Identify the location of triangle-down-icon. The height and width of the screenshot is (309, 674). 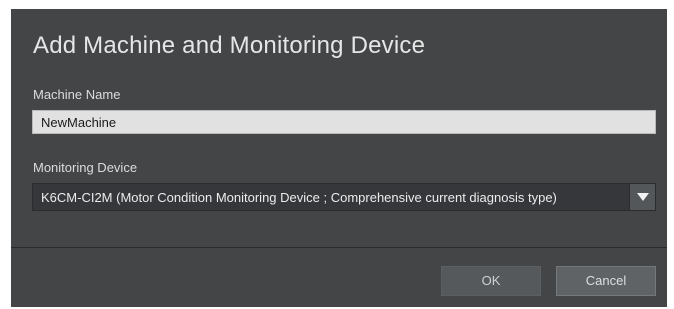
(643, 197).